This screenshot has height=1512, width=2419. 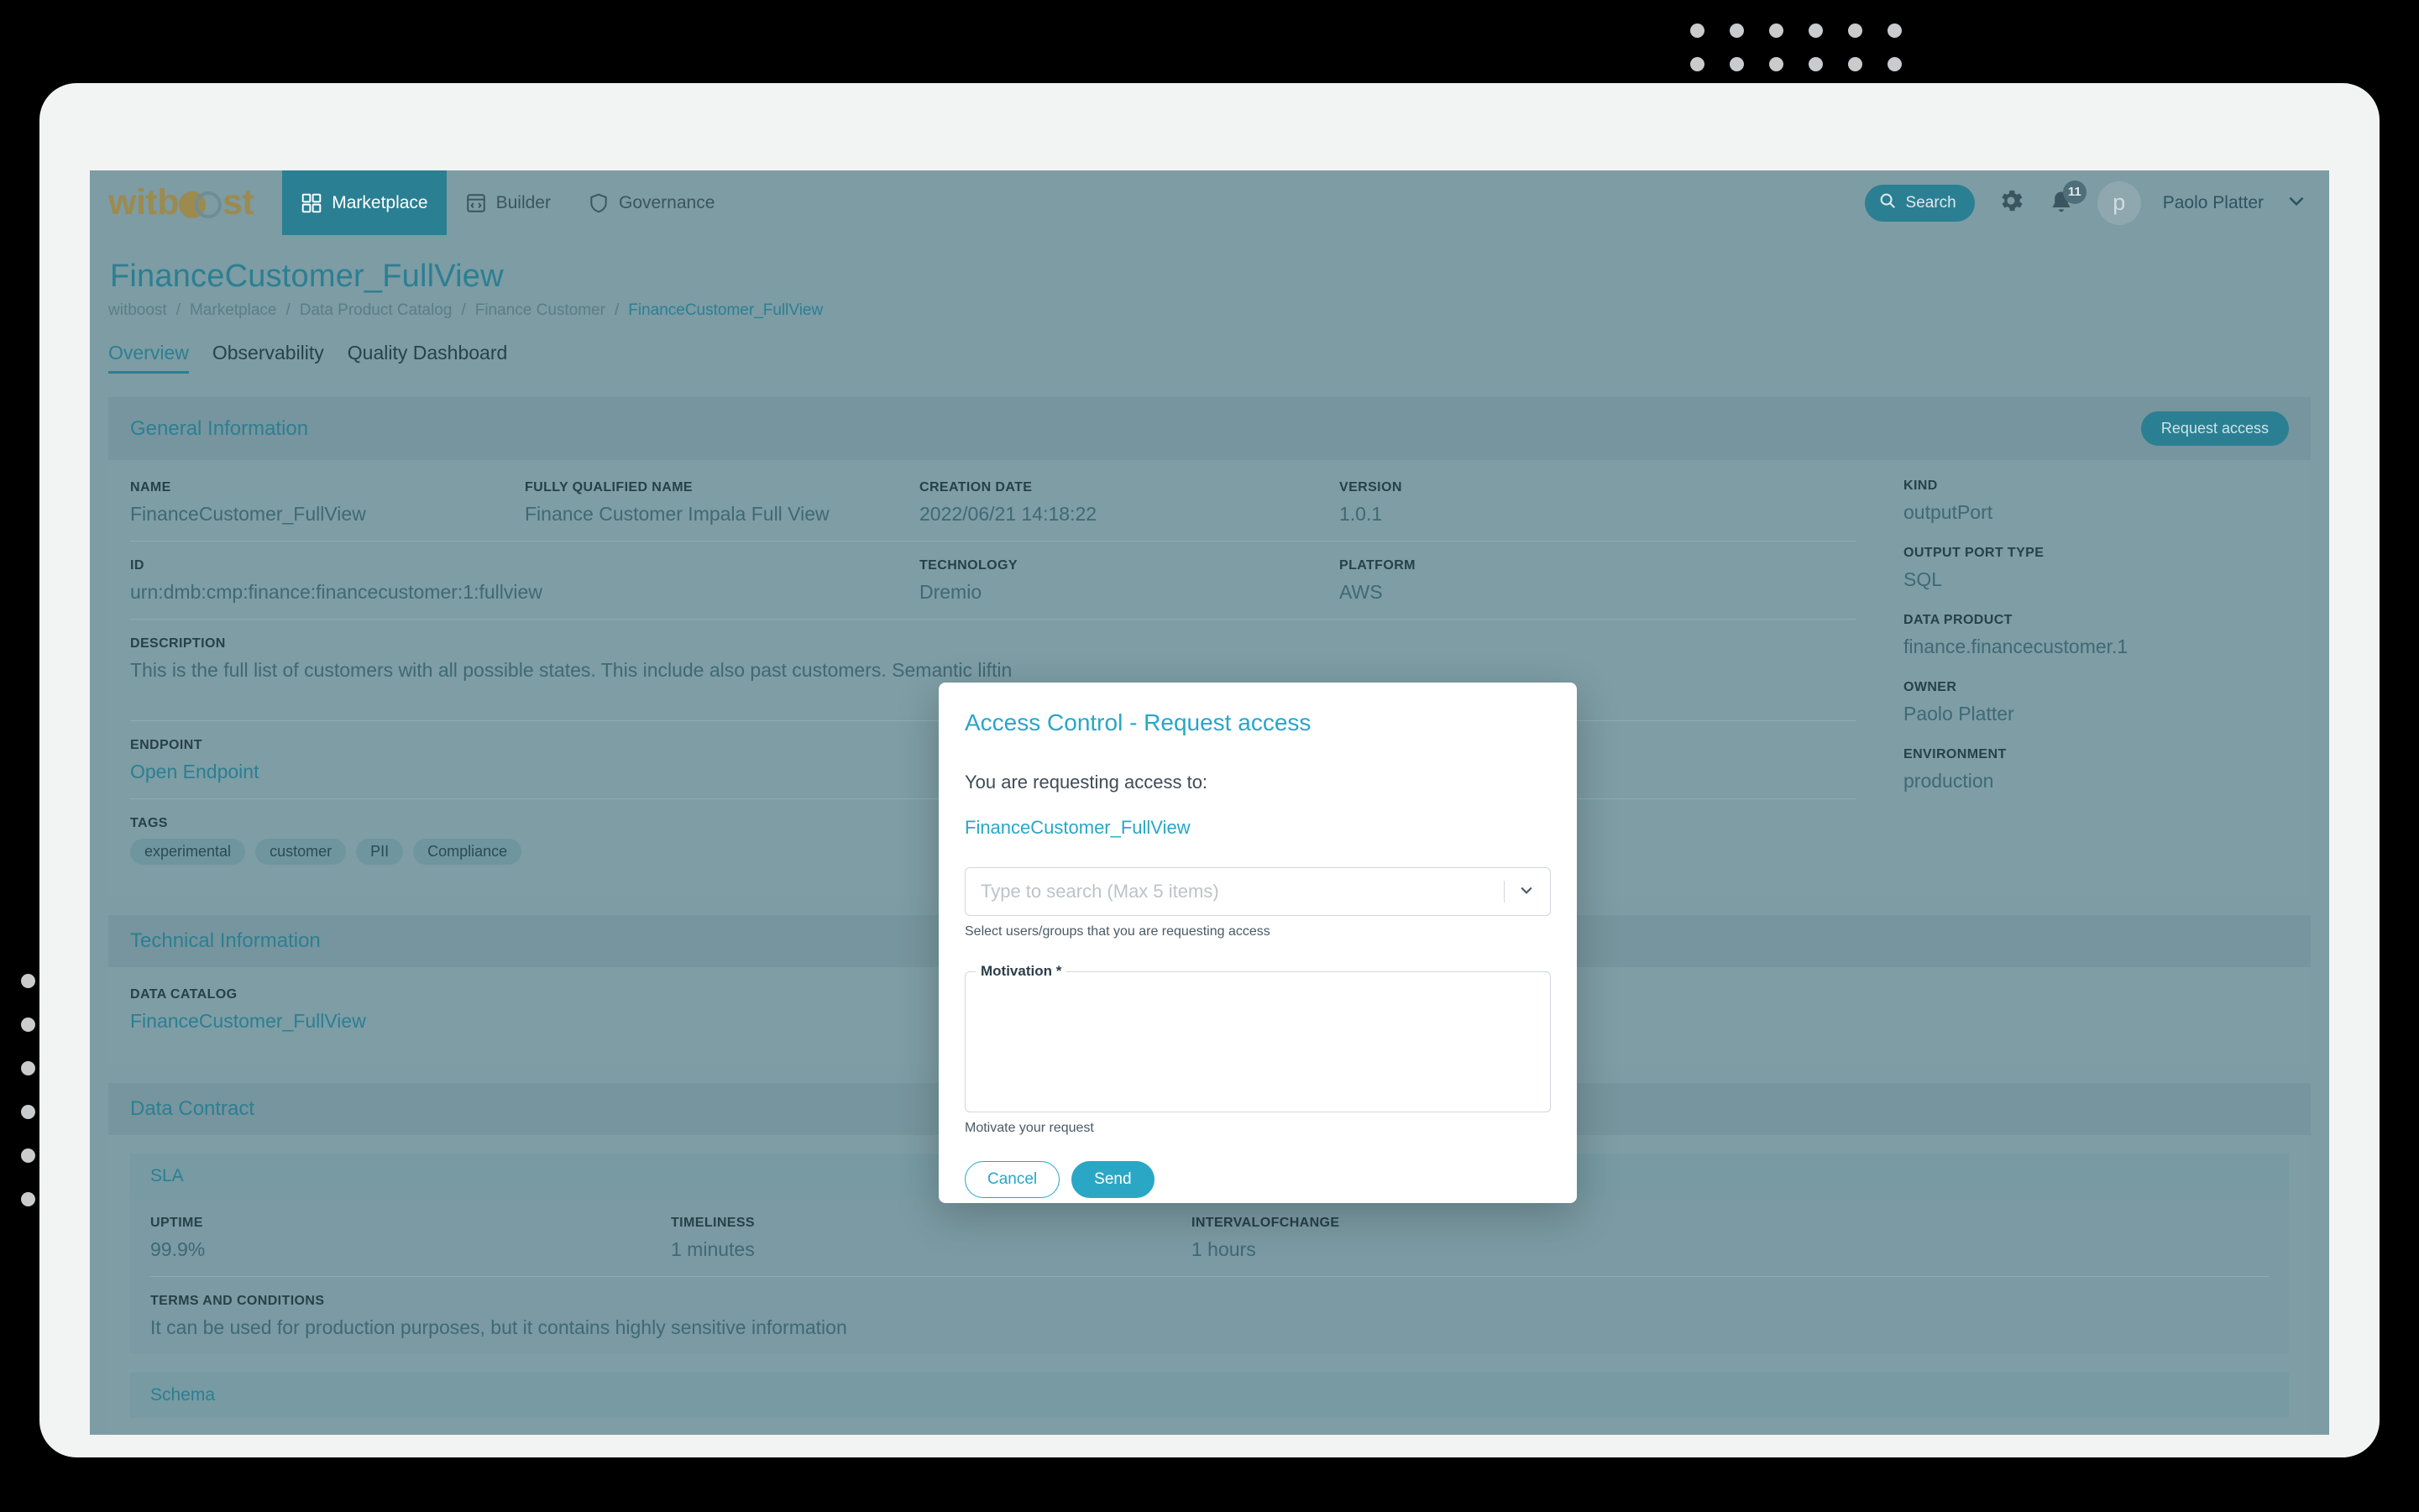 What do you see at coordinates (1955, 754) in the screenshot?
I see `meta-label-environment: ENVIRONMENT` at bounding box center [1955, 754].